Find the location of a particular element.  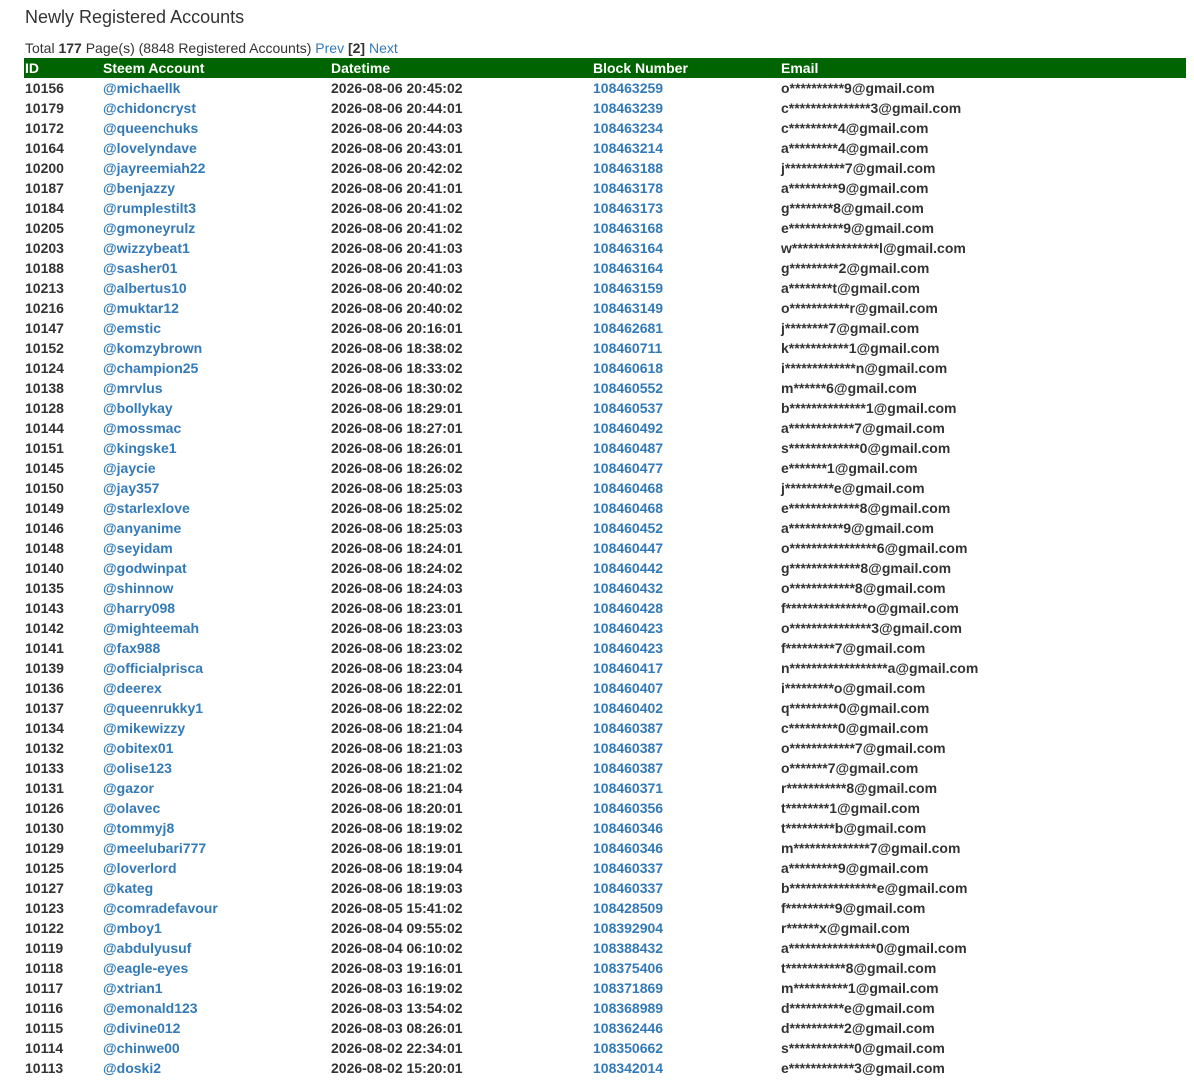

account-link: @mrvlus is located at coordinates (133, 388).